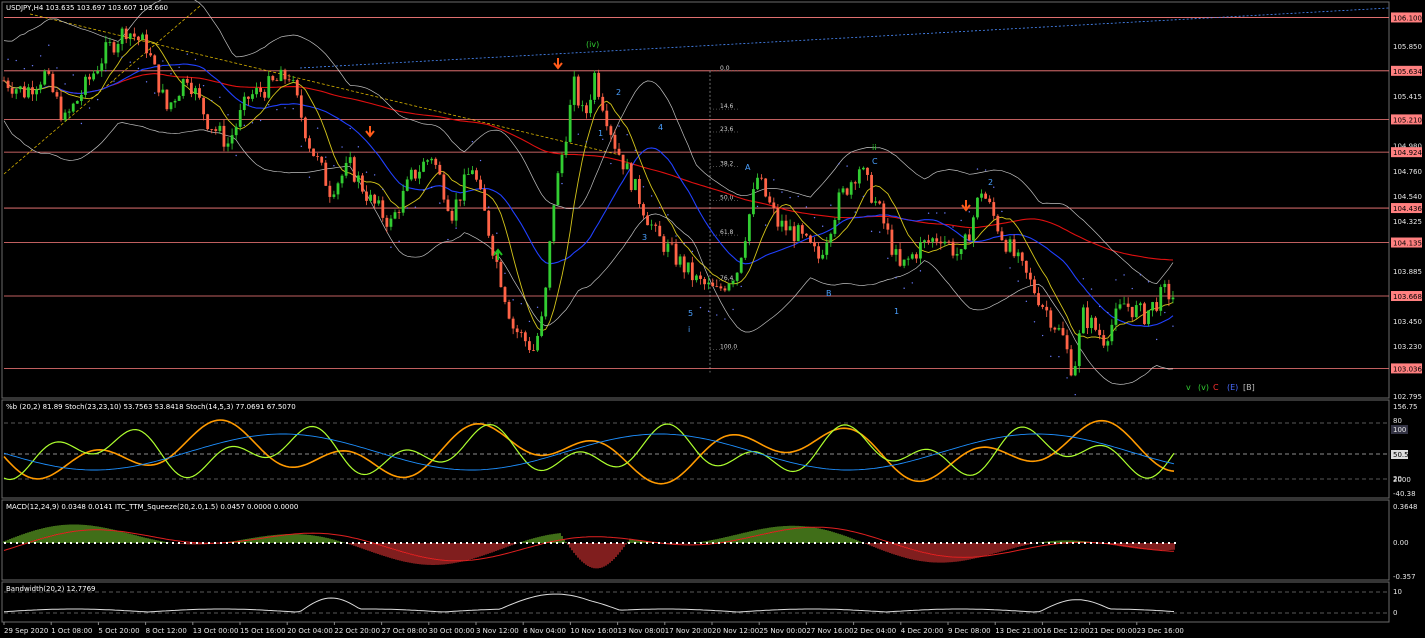  I want to click on wave-label: C, so click(1216, 387).